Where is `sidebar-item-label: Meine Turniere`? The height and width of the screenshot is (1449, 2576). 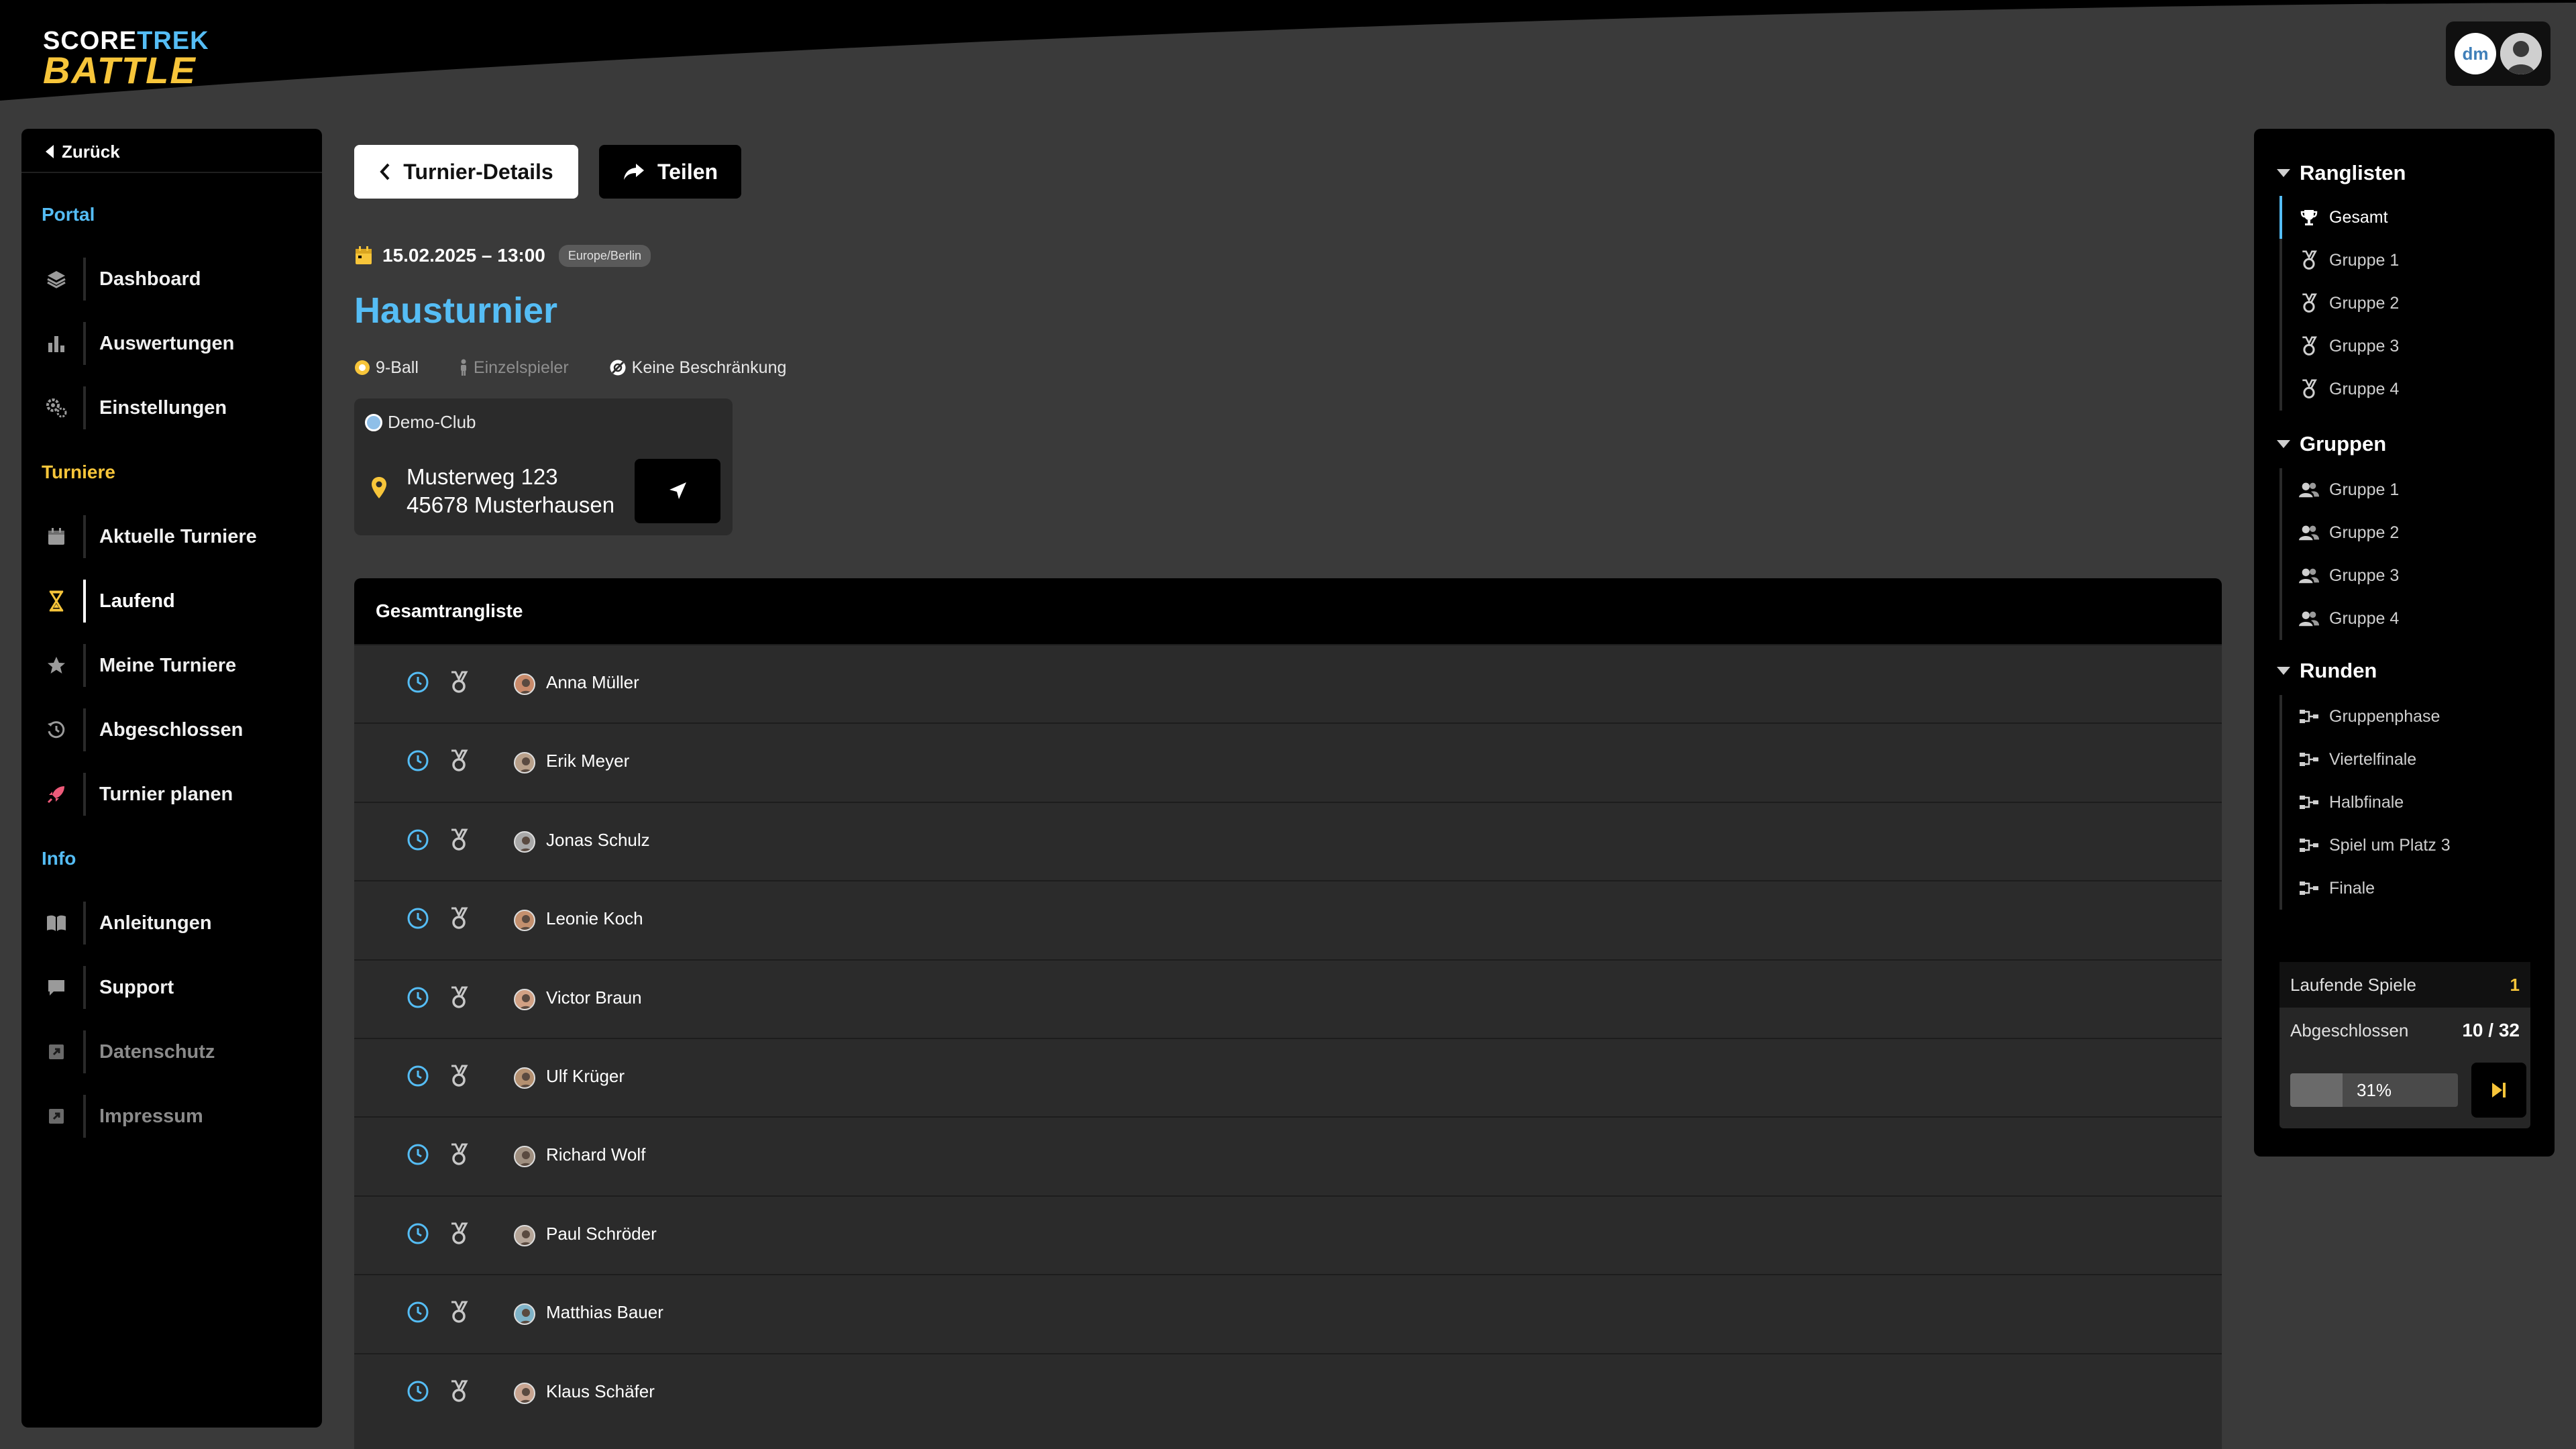 sidebar-item-label: Meine Turniere is located at coordinates (168, 665).